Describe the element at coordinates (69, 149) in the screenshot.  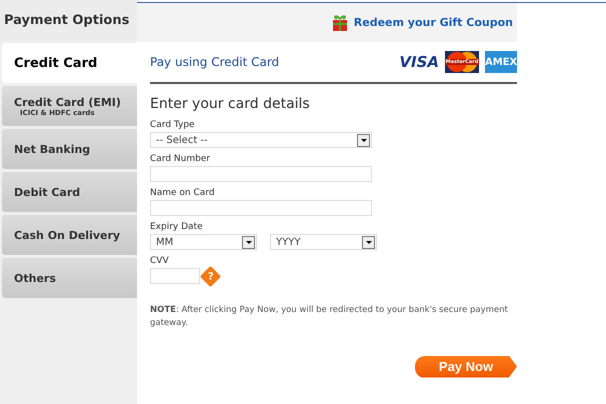
I see `payment-tab: Net Banking` at that location.